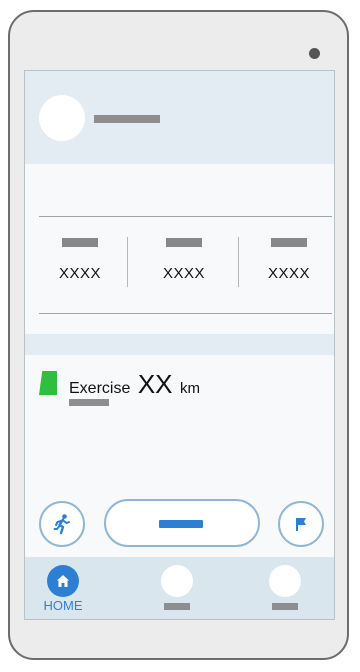 This screenshot has height=672, width=360. Describe the element at coordinates (62, 118) in the screenshot. I see `avatar` at that location.